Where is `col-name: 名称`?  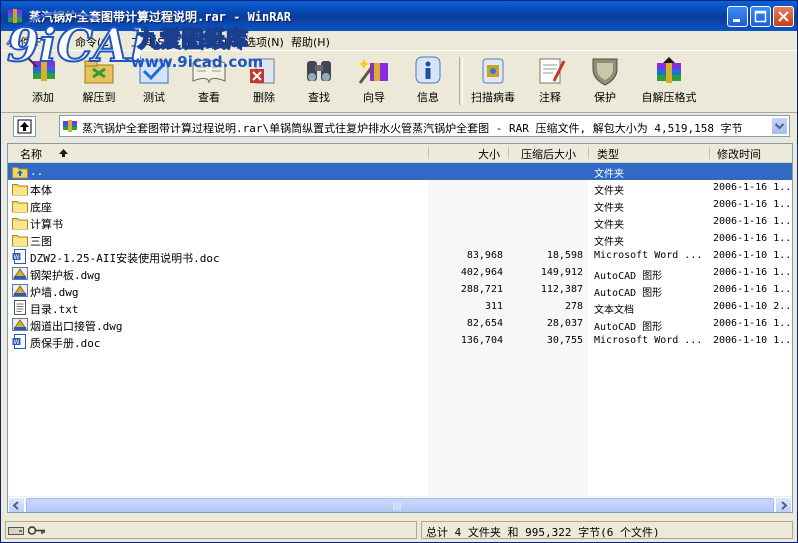 col-name: 名称 is located at coordinates (31, 154).